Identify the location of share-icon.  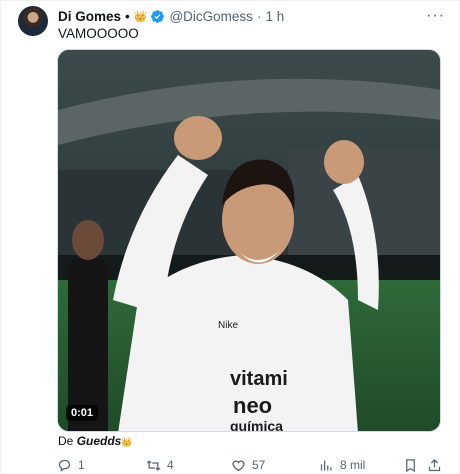
(434, 464).